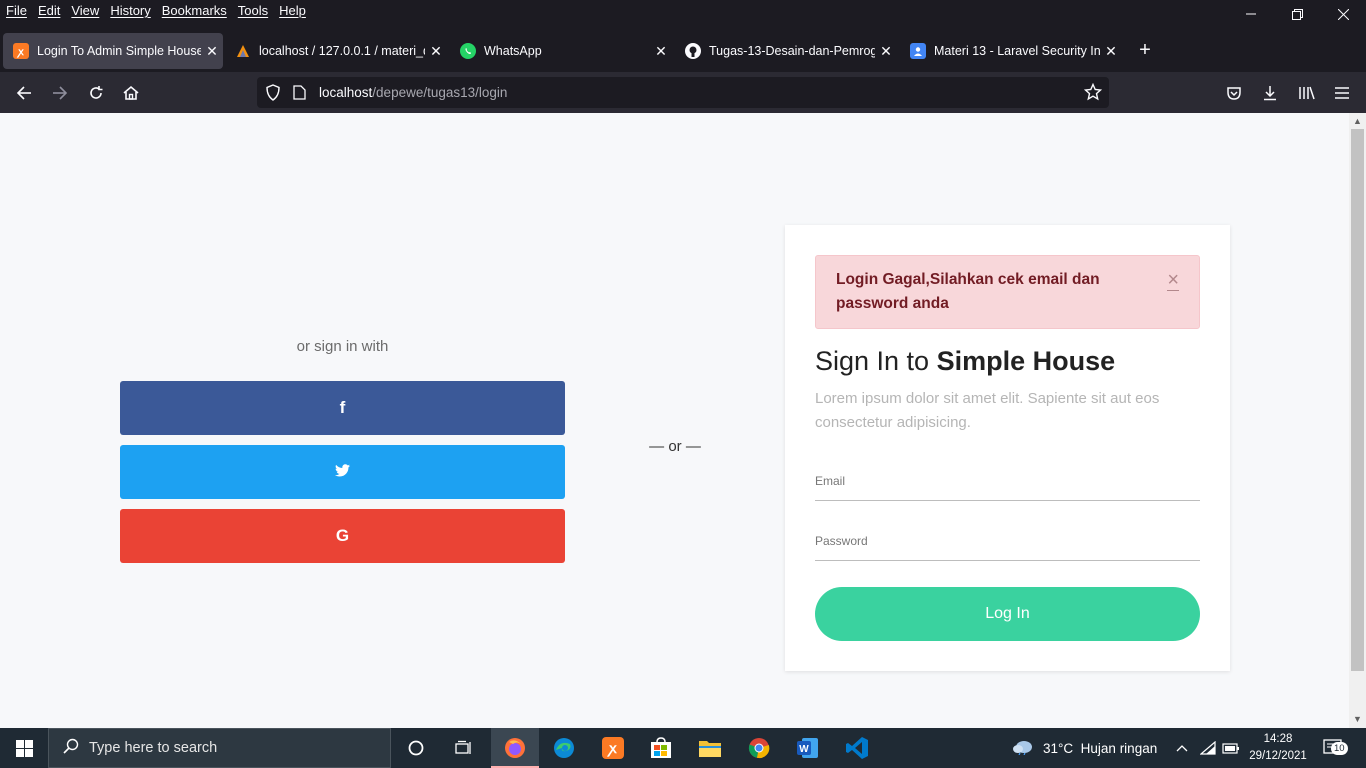  What do you see at coordinates (49, 10) in the screenshot?
I see `menu-edit: Edit` at bounding box center [49, 10].